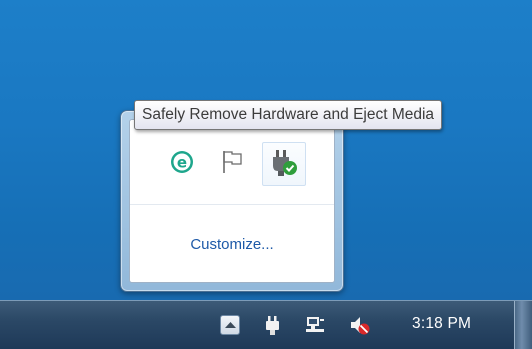 Image resolution: width=532 pixels, height=349 pixels. What do you see at coordinates (441, 324) in the screenshot?
I see `clock: 3:18 PM` at bounding box center [441, 324].